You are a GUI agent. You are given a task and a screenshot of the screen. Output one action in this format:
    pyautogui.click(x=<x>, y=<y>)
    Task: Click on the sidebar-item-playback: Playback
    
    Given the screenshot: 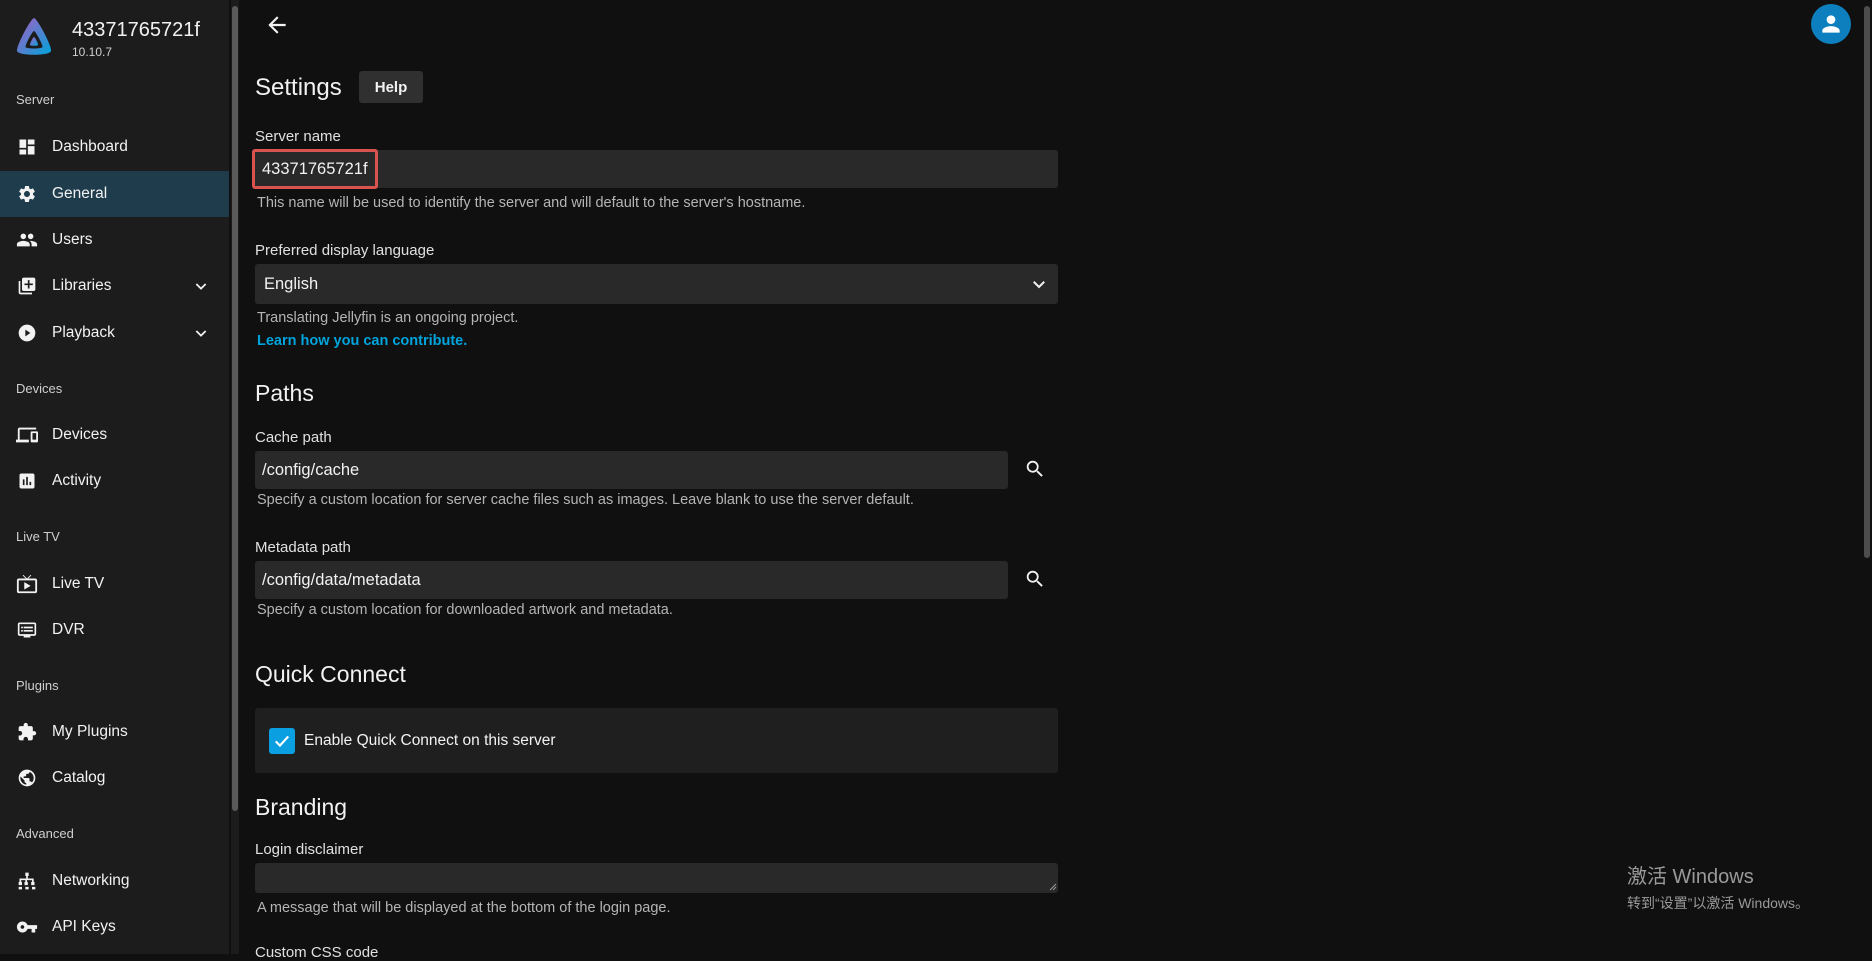 What is the action you would take?
    pyautogui.click(x=114, y=333)
    